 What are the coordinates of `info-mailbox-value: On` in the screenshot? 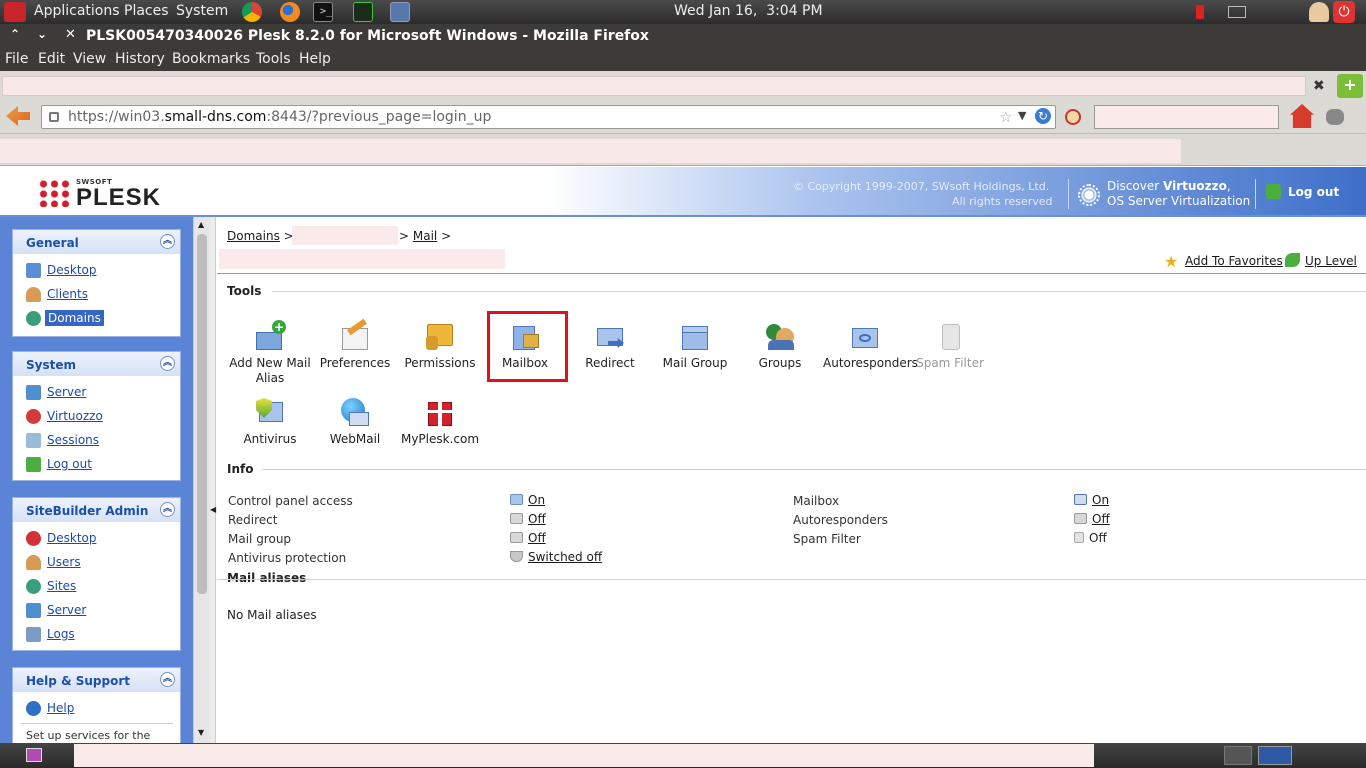 It's located at (1091, 500).